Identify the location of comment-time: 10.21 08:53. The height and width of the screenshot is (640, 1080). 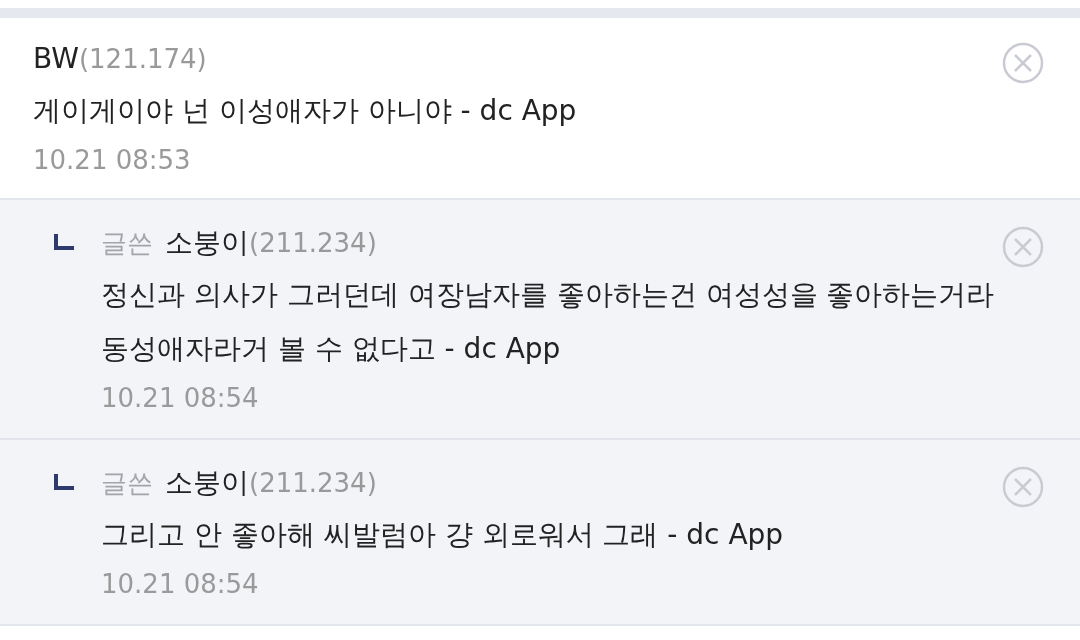
(112, 160).